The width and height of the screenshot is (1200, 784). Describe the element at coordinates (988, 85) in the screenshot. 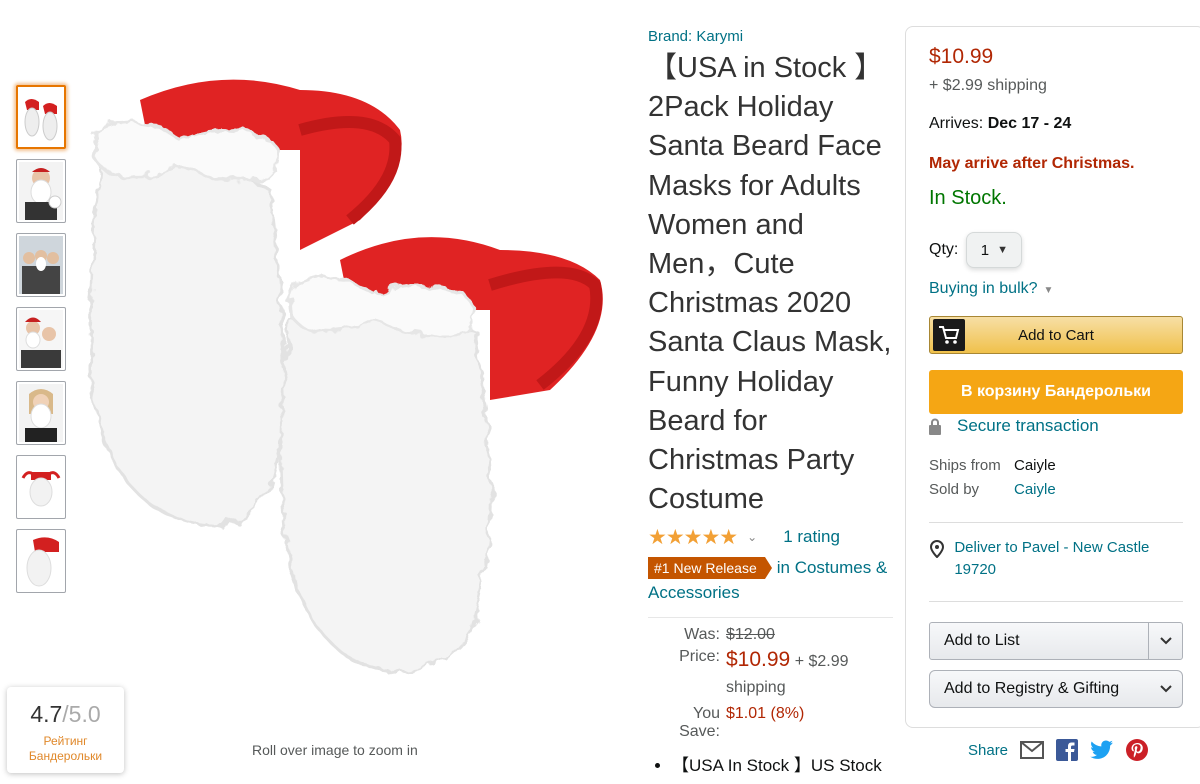

I see `buybox-shipping: + $2.99 shipping` at that location.